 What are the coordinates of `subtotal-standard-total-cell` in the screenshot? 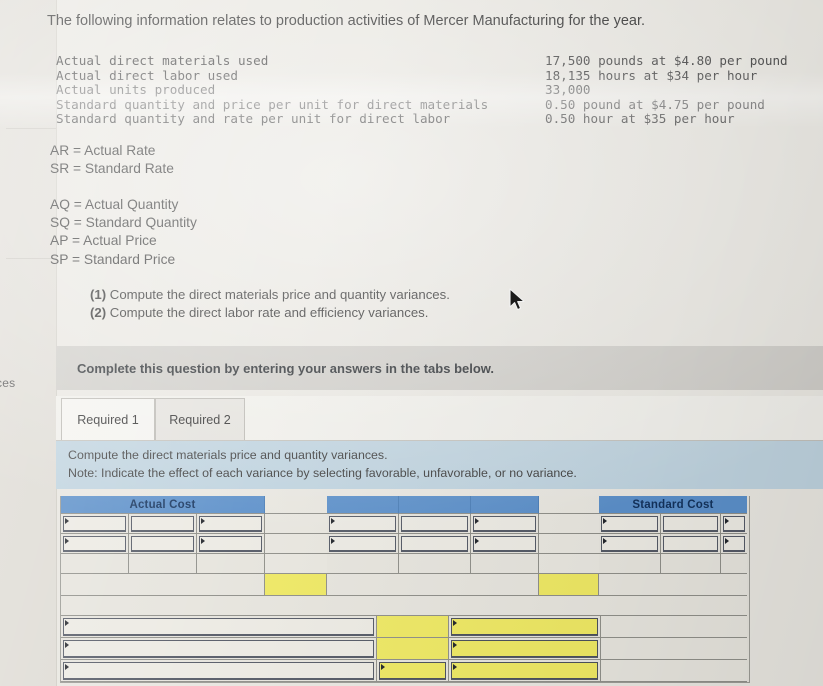 It's located at (569, 585).